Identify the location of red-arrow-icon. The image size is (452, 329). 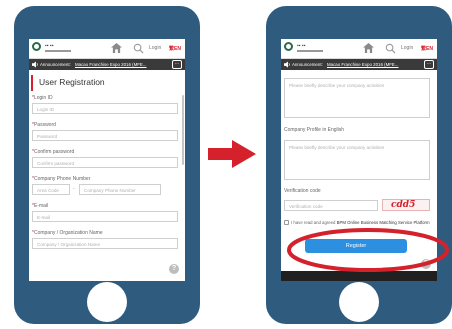
(232, 154).